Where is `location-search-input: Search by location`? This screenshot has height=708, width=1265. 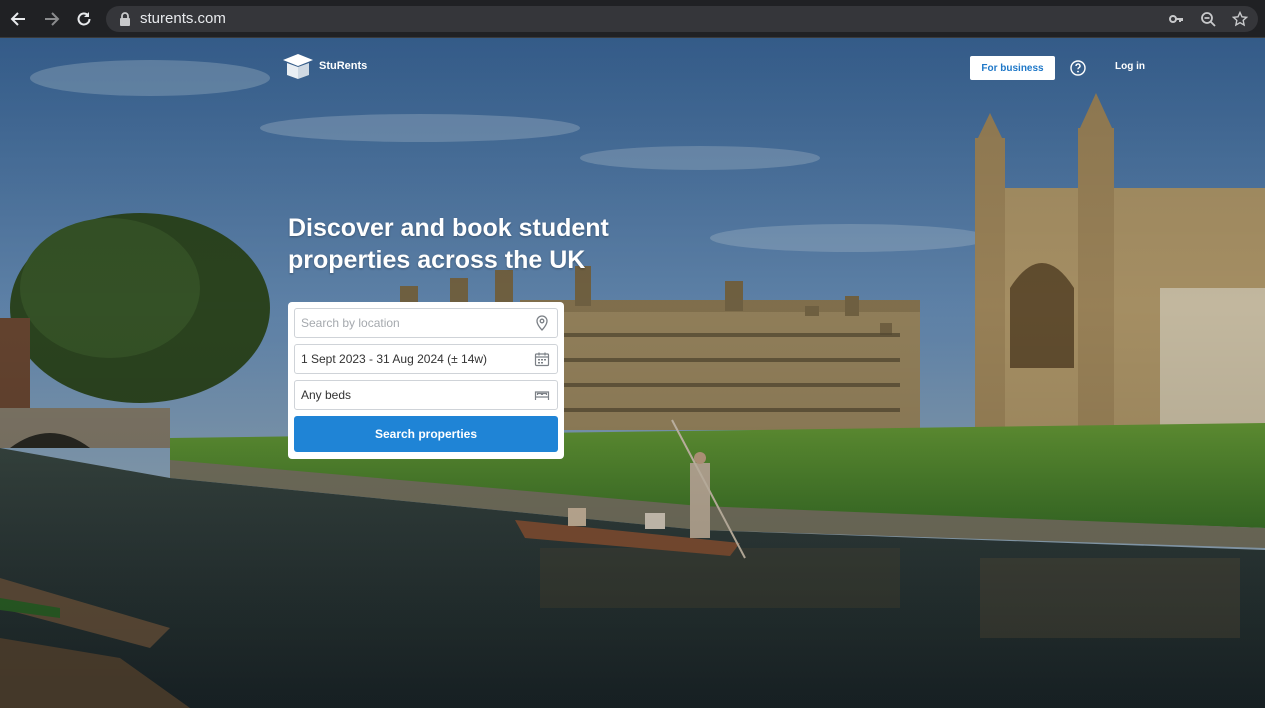
location-search-input: Search by location is located at coordinates (426, 323).